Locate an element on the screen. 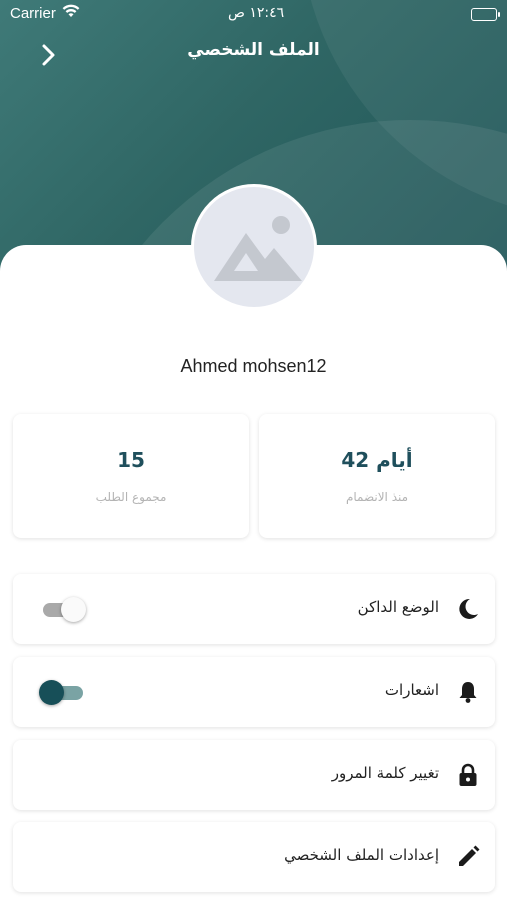  carrier-label: Carrier is located at coordinates (33, 13).